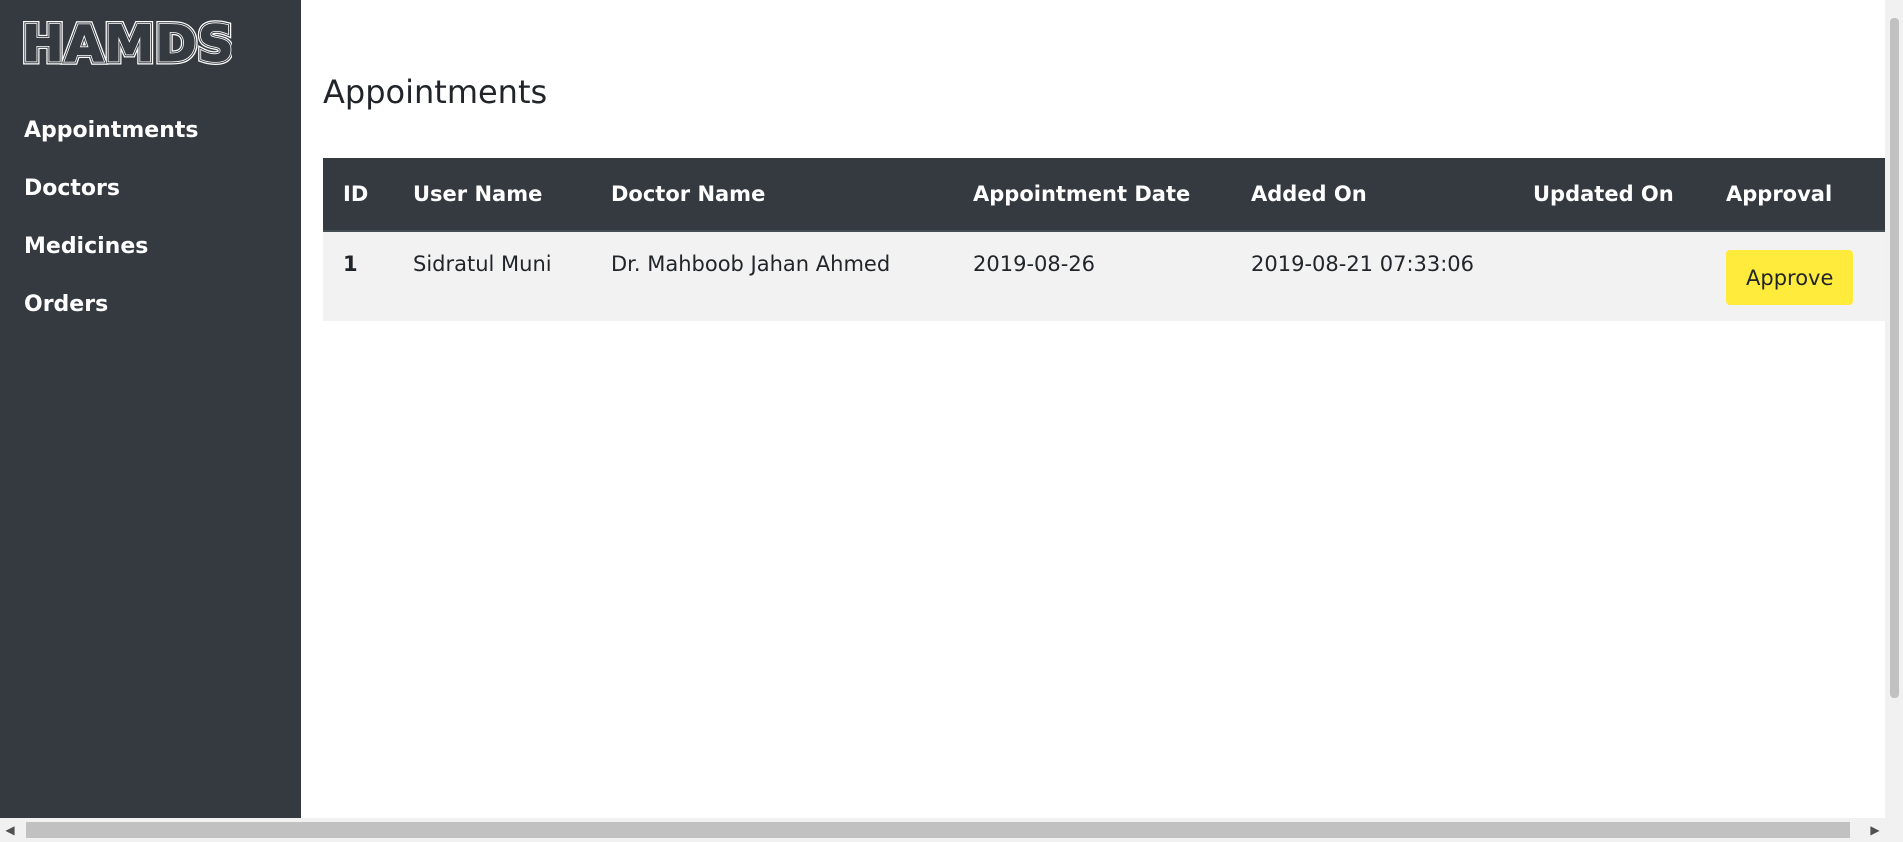  I want to click on cell-added-on: 2019-08-21 07:33:06, so click(1372, 276).